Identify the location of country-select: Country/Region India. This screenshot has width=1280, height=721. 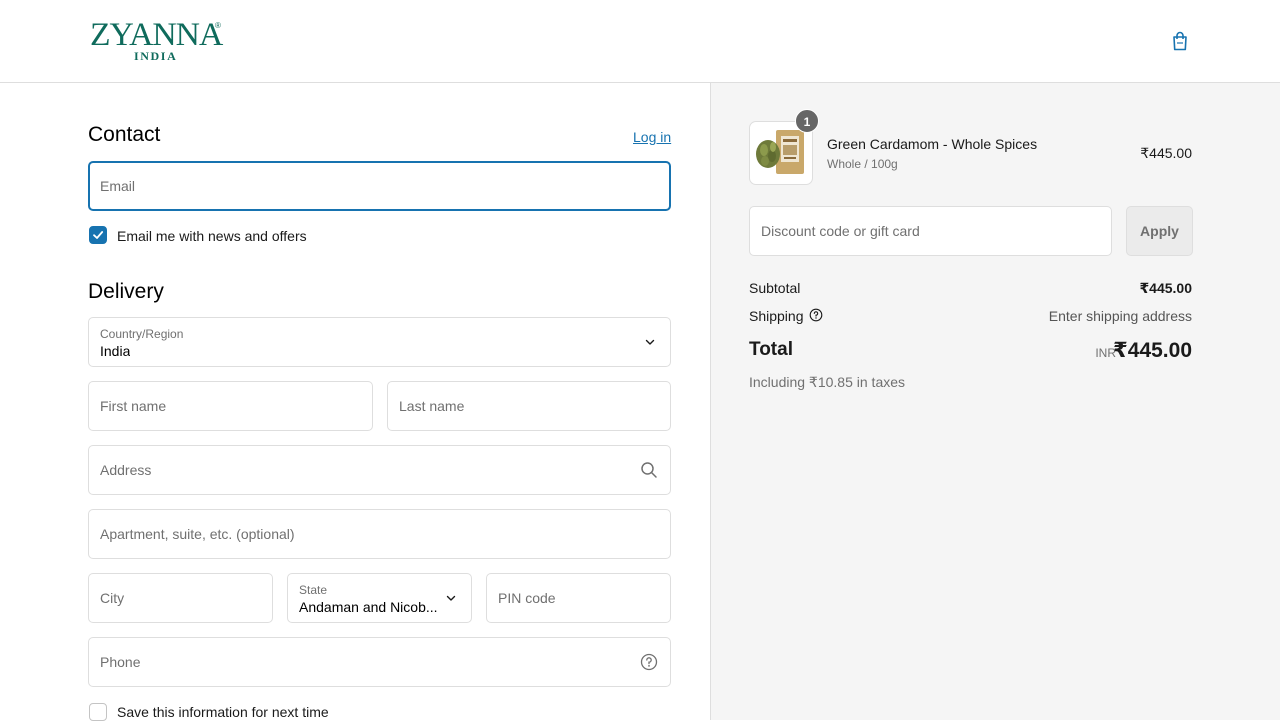
(379, 342).